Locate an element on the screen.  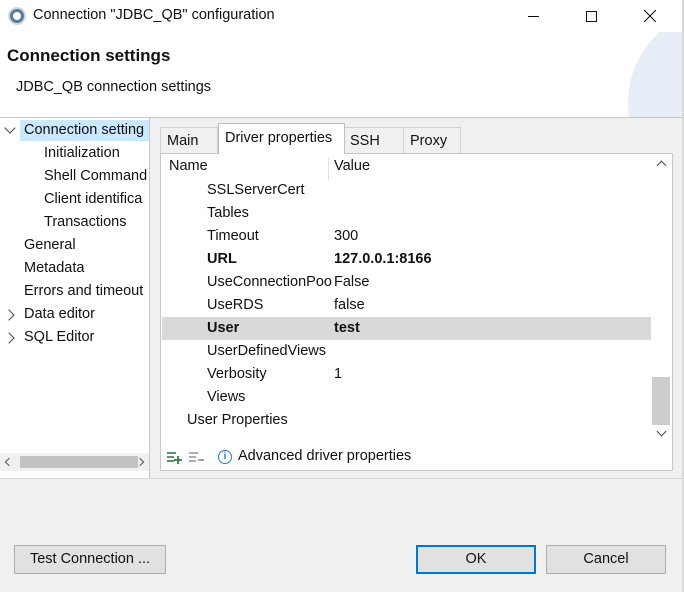
nav-item-label: General is located at coordinates (50, 245).